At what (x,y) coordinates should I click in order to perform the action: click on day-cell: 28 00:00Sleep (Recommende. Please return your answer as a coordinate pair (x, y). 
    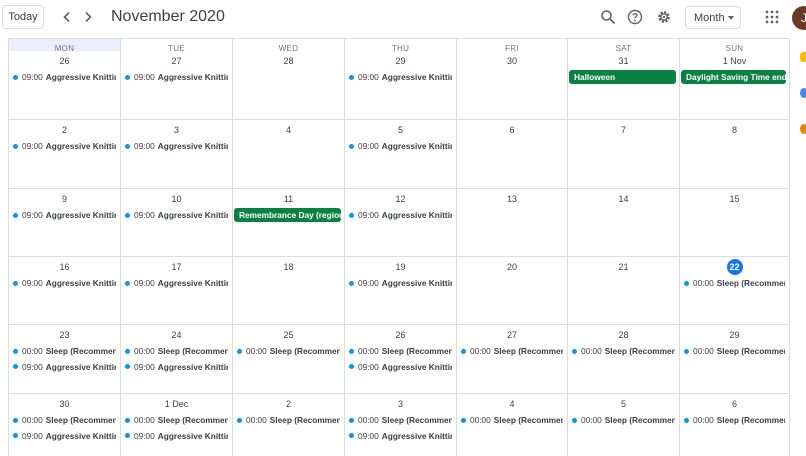
    Looking at the image, I should click on (624, 359).